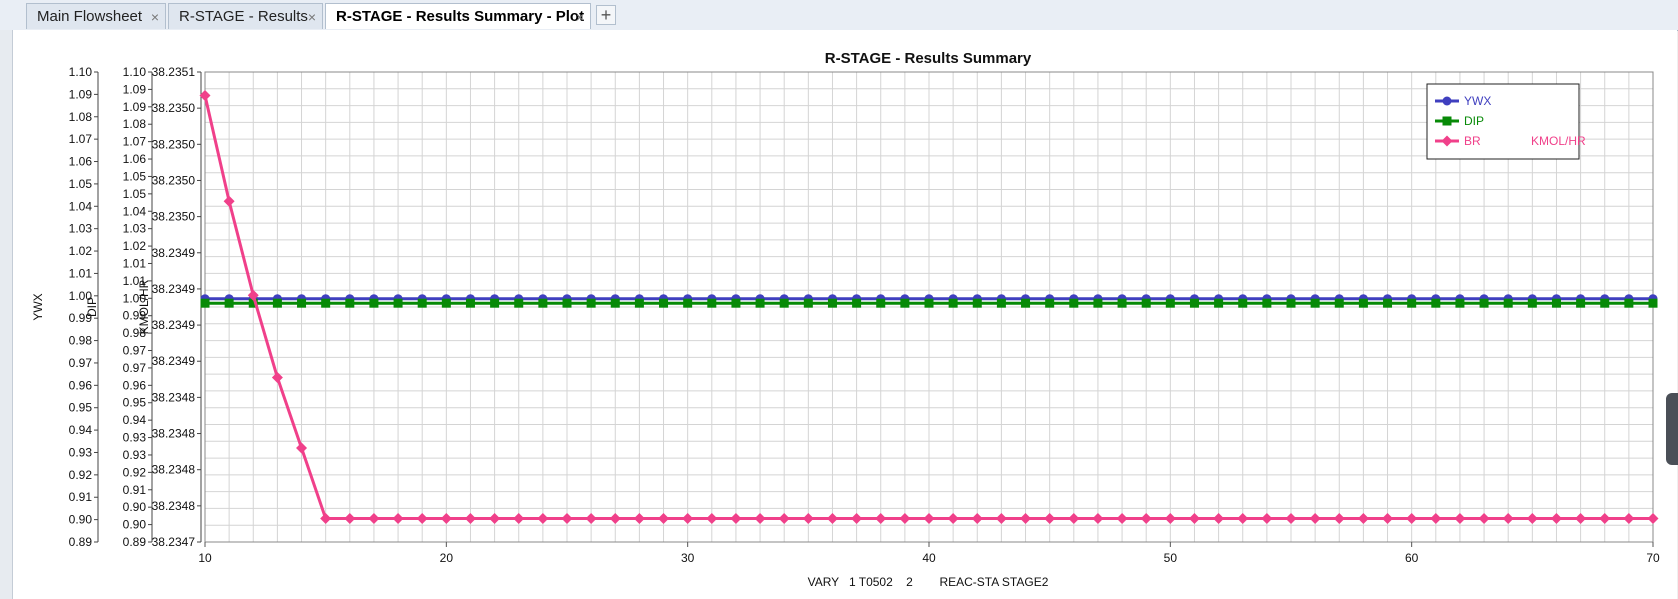 The width and height of the screenshot is (1678, 599). What do you see at coordinates (1477, 101) in the screenshot?
I see `legend-label: YWX` at bounding box center [1477, 101].